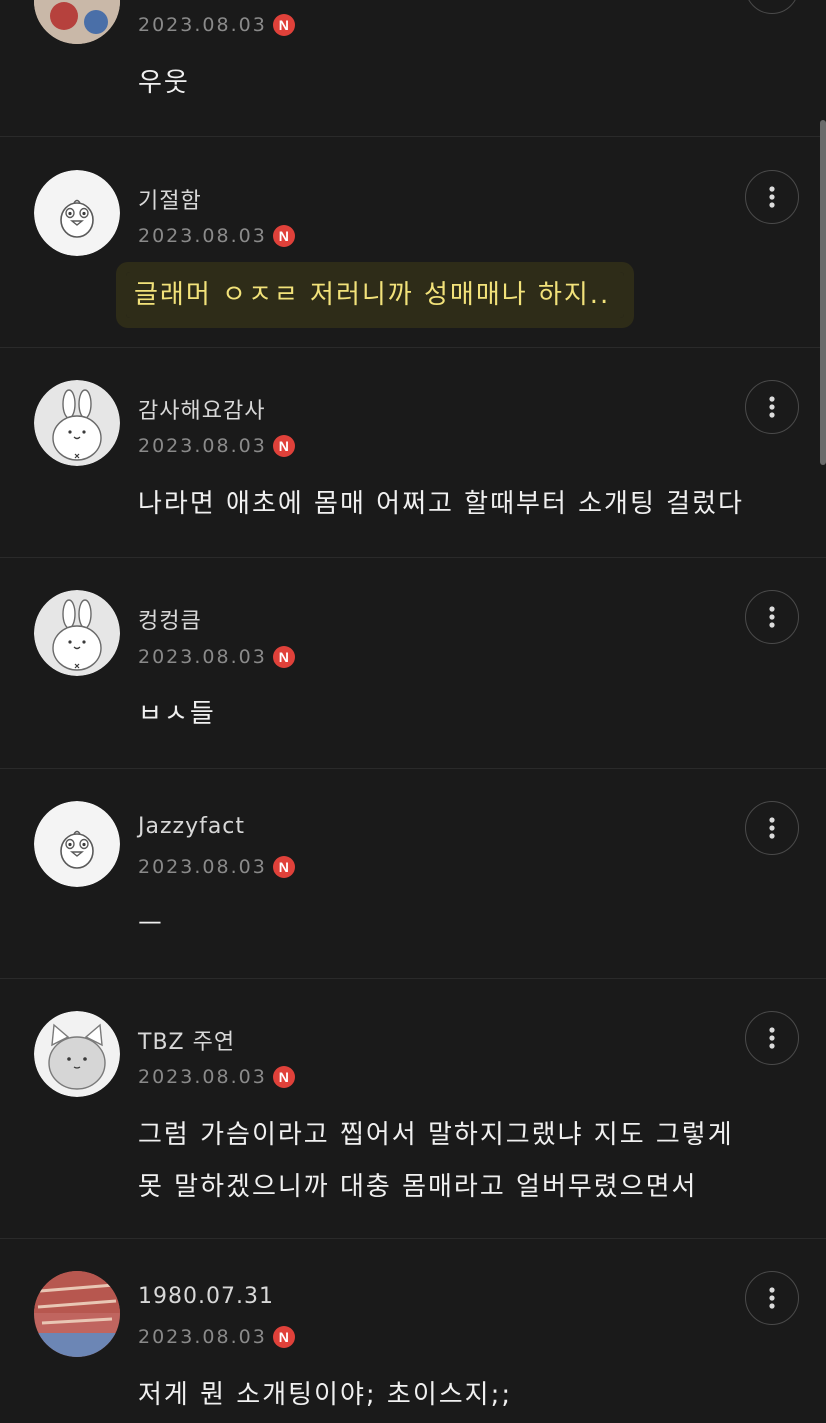 The height and width of the screenshot is (1423, 826). Describe the element at coordinates (201, 409) in the screenshot. I see `comment-nickname: 감사해요감사` at that location.